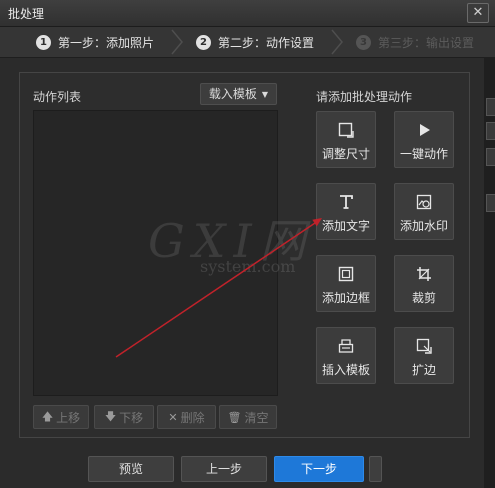  I want to click on step-1-label: 第一步：添加照片, so click(106, 42).